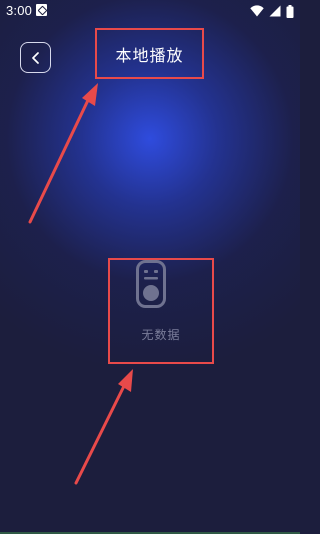 The height and width of the screenshot is (534, 320). Describe the element at coordinates (161, 335) in the screenshot. I see `empty-state-text: 无数据` at that location.